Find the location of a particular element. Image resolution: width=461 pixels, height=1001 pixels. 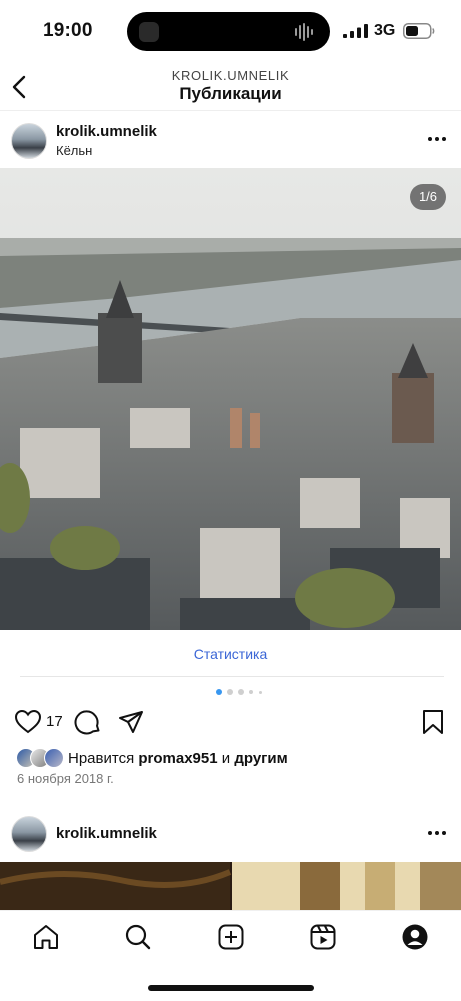

post-date: 6 ноября 2018 г. is located at coordinates (65, 778).